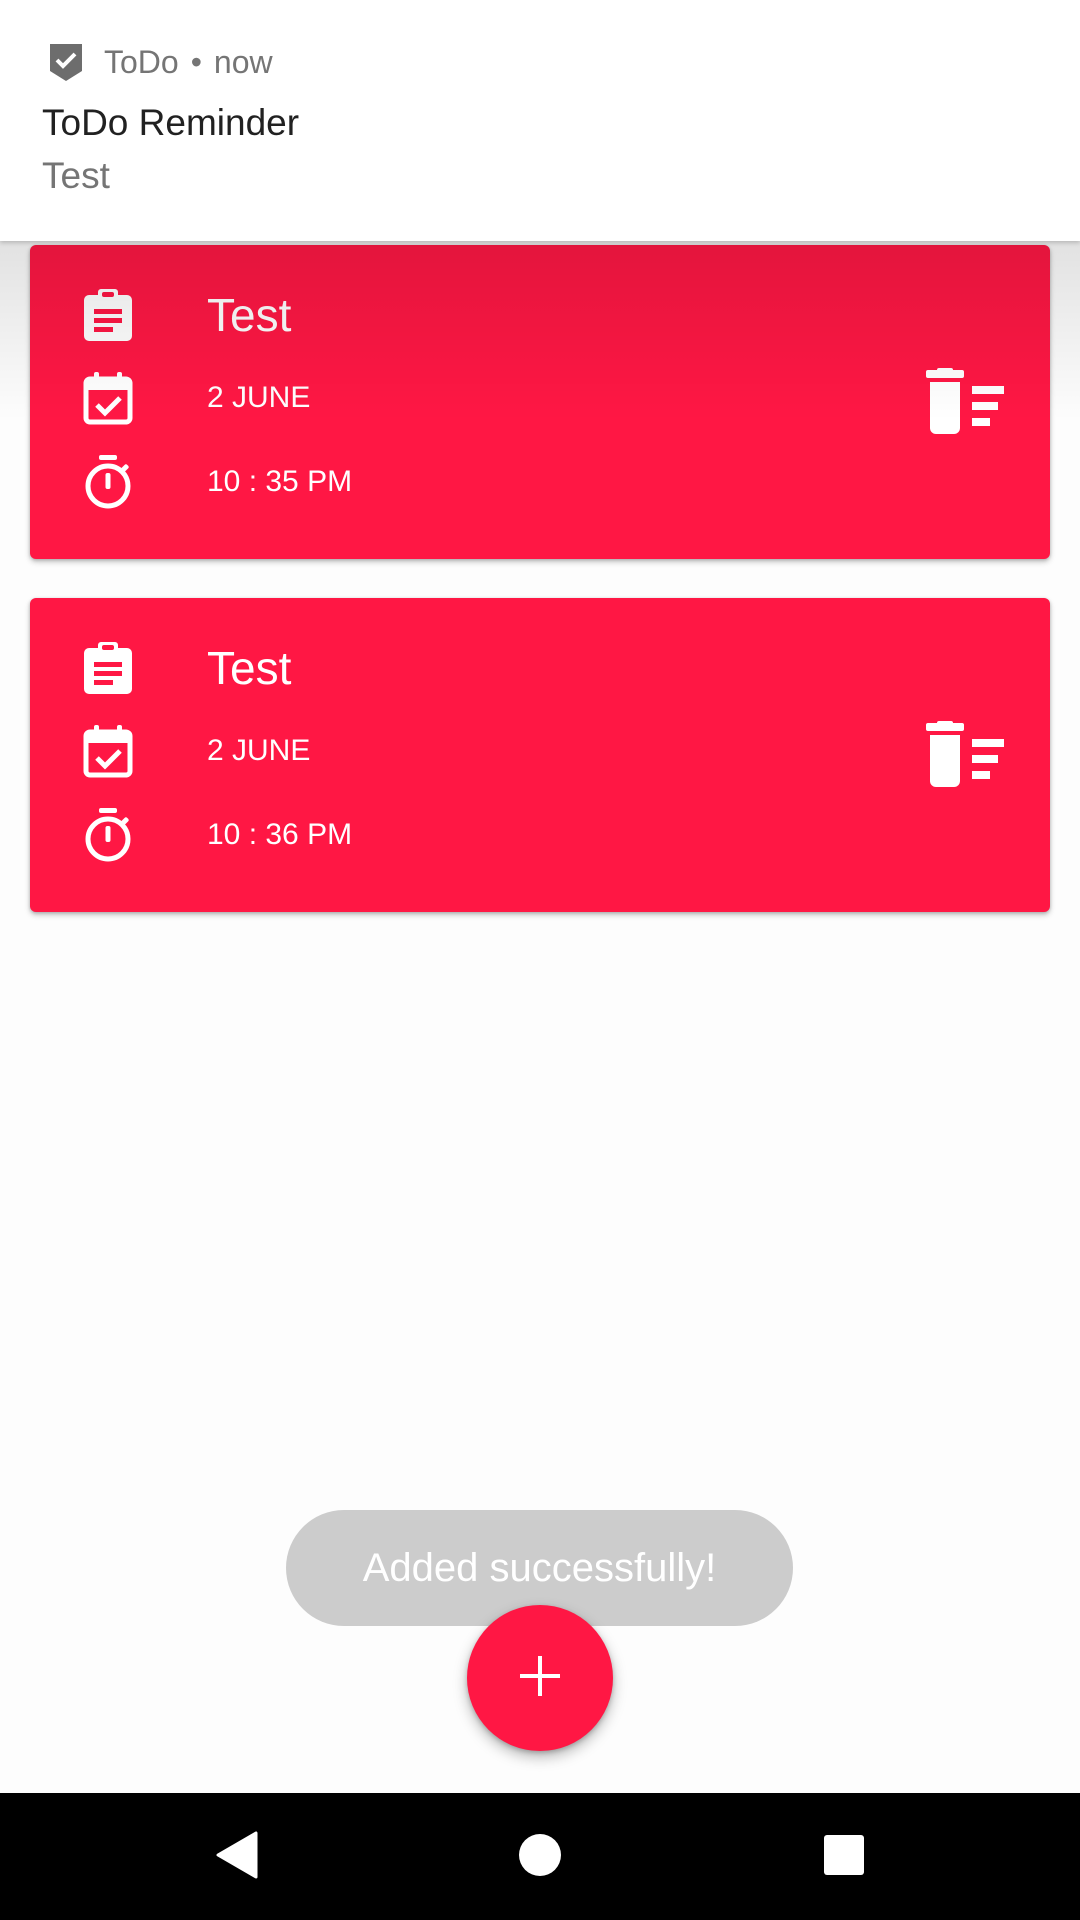 Image resolution: width=1080 pixels, height=1920 pixels. Describe the element at coordinates (539, 1567) in the screenshot. I see `toast-text: Added successfully!` at that location.